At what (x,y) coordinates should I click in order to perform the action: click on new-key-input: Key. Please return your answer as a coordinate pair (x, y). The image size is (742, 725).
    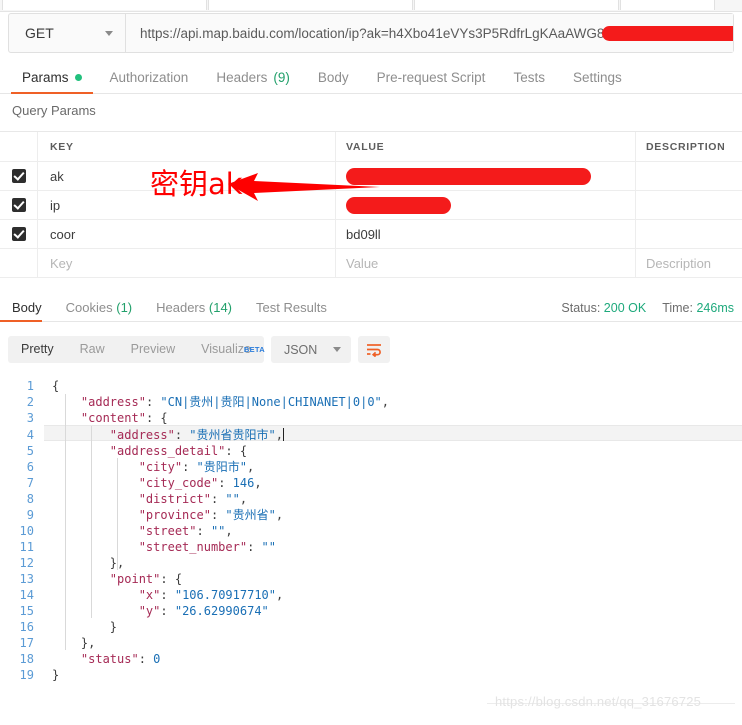
    Looking at the image, I should click on (187, 263).